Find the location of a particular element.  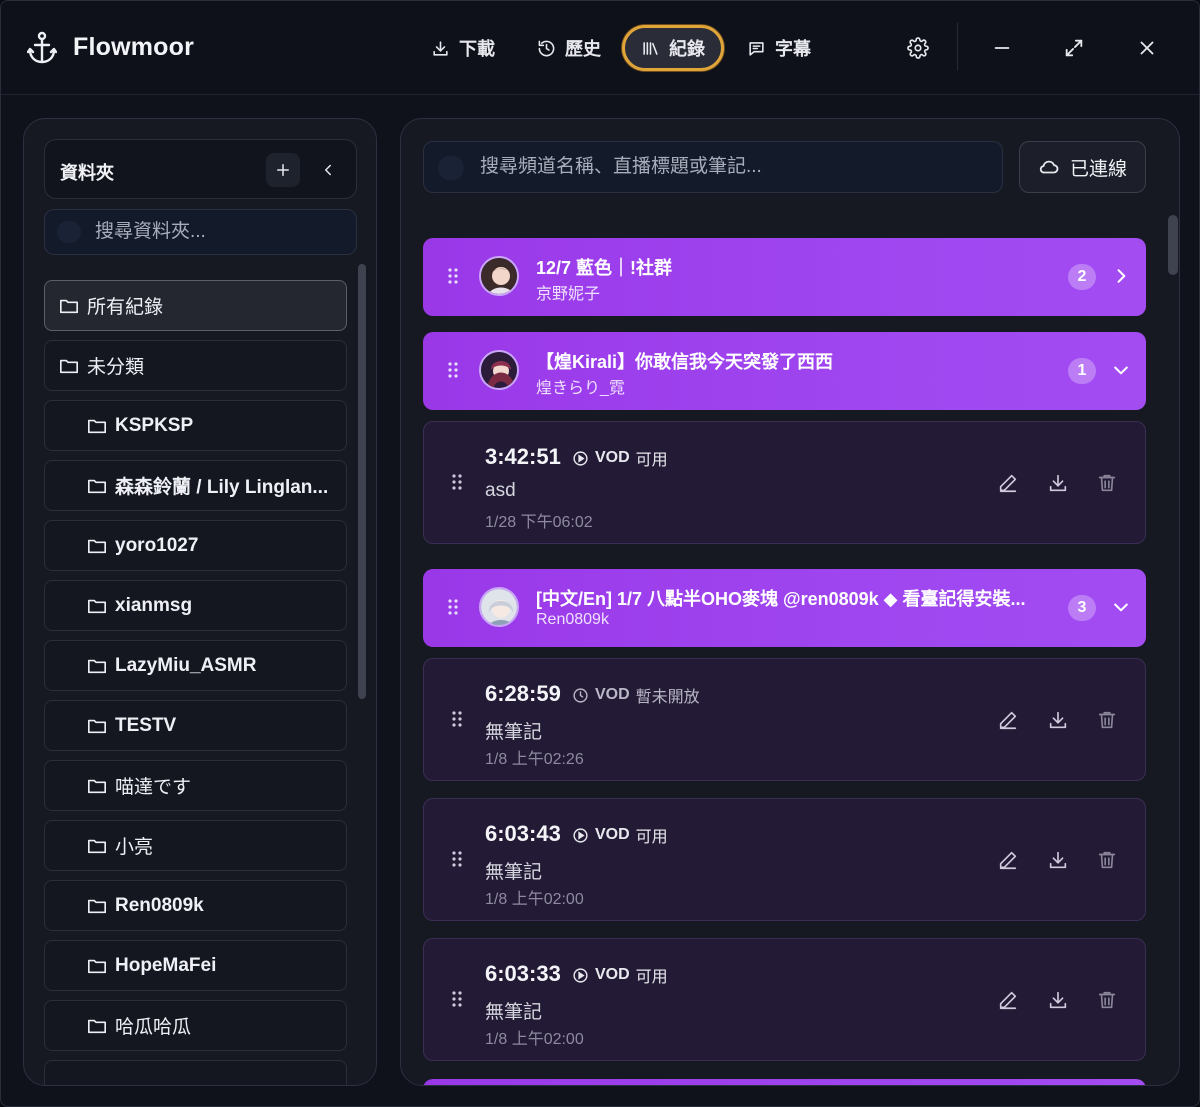

tab-records-label: 紀錄 is located at coordinates (687, 49).